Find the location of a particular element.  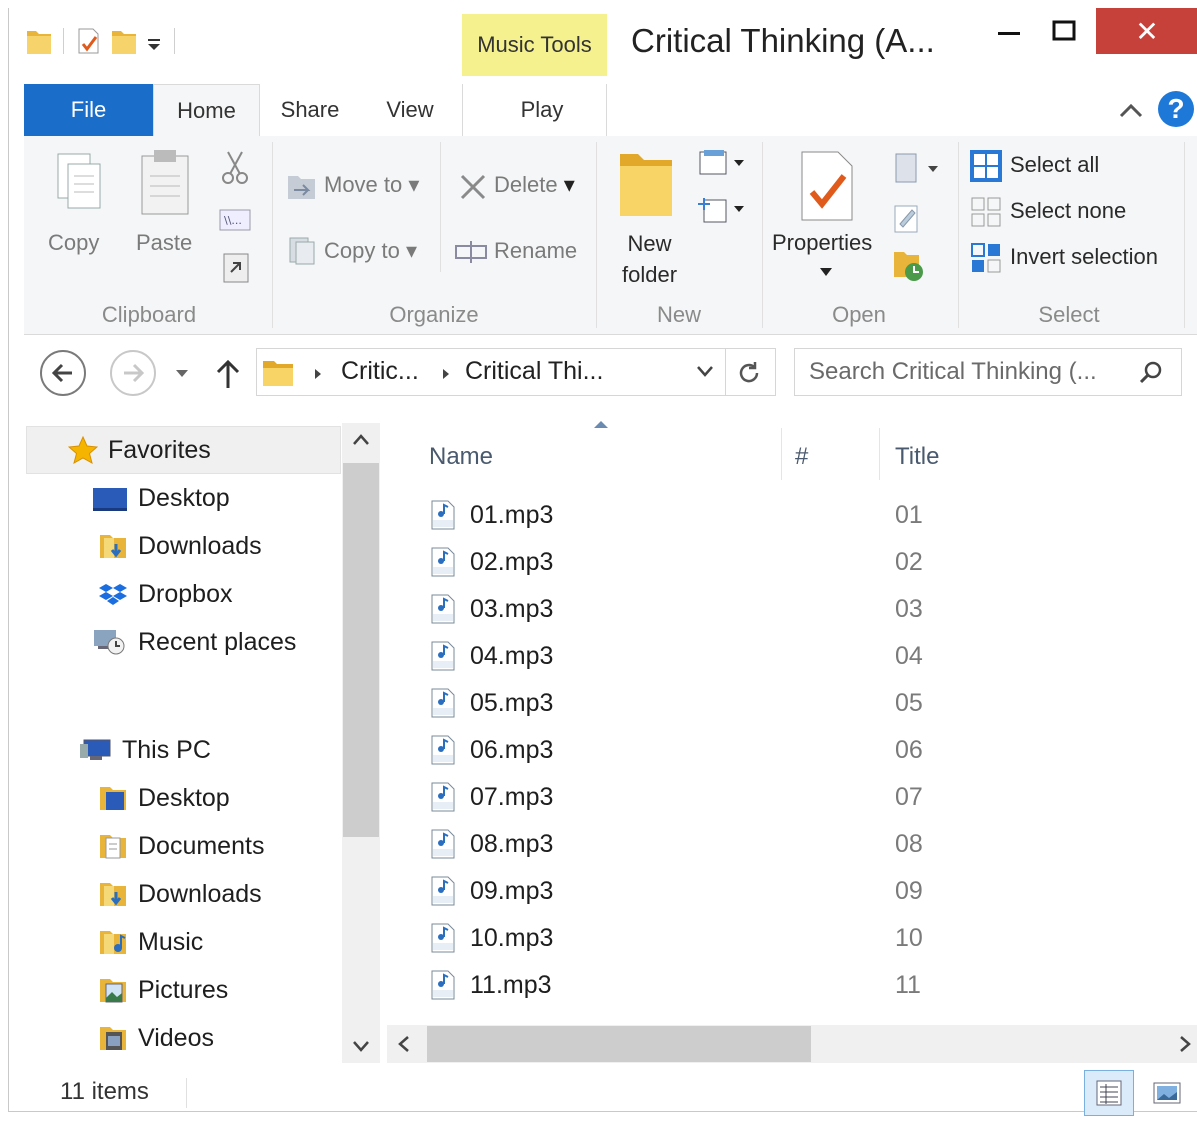

nav-favorites: Favorites is located at coordinates (139, 450).